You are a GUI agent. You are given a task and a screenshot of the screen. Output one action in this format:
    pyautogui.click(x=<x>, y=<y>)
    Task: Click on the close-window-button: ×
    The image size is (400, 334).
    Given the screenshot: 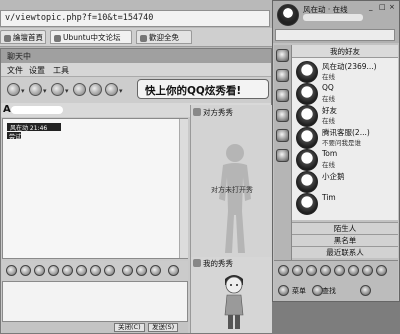 What is the action you would take?
    pyautogui.click(x=392, y=7)
    